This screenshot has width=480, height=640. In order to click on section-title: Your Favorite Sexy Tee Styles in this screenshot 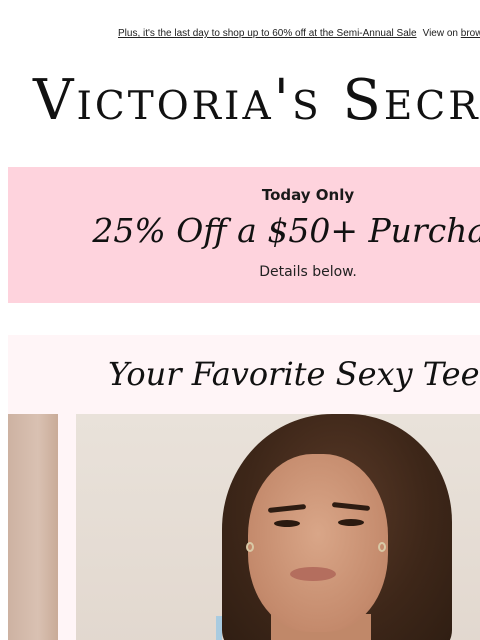, I will do `click(294, 374)`.